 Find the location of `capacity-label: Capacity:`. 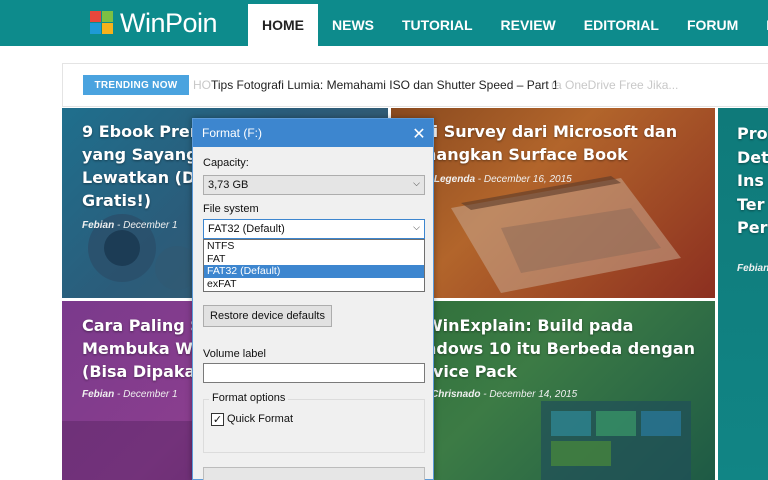

capacity-label: Capacity: is located at coordinates (226, 163).